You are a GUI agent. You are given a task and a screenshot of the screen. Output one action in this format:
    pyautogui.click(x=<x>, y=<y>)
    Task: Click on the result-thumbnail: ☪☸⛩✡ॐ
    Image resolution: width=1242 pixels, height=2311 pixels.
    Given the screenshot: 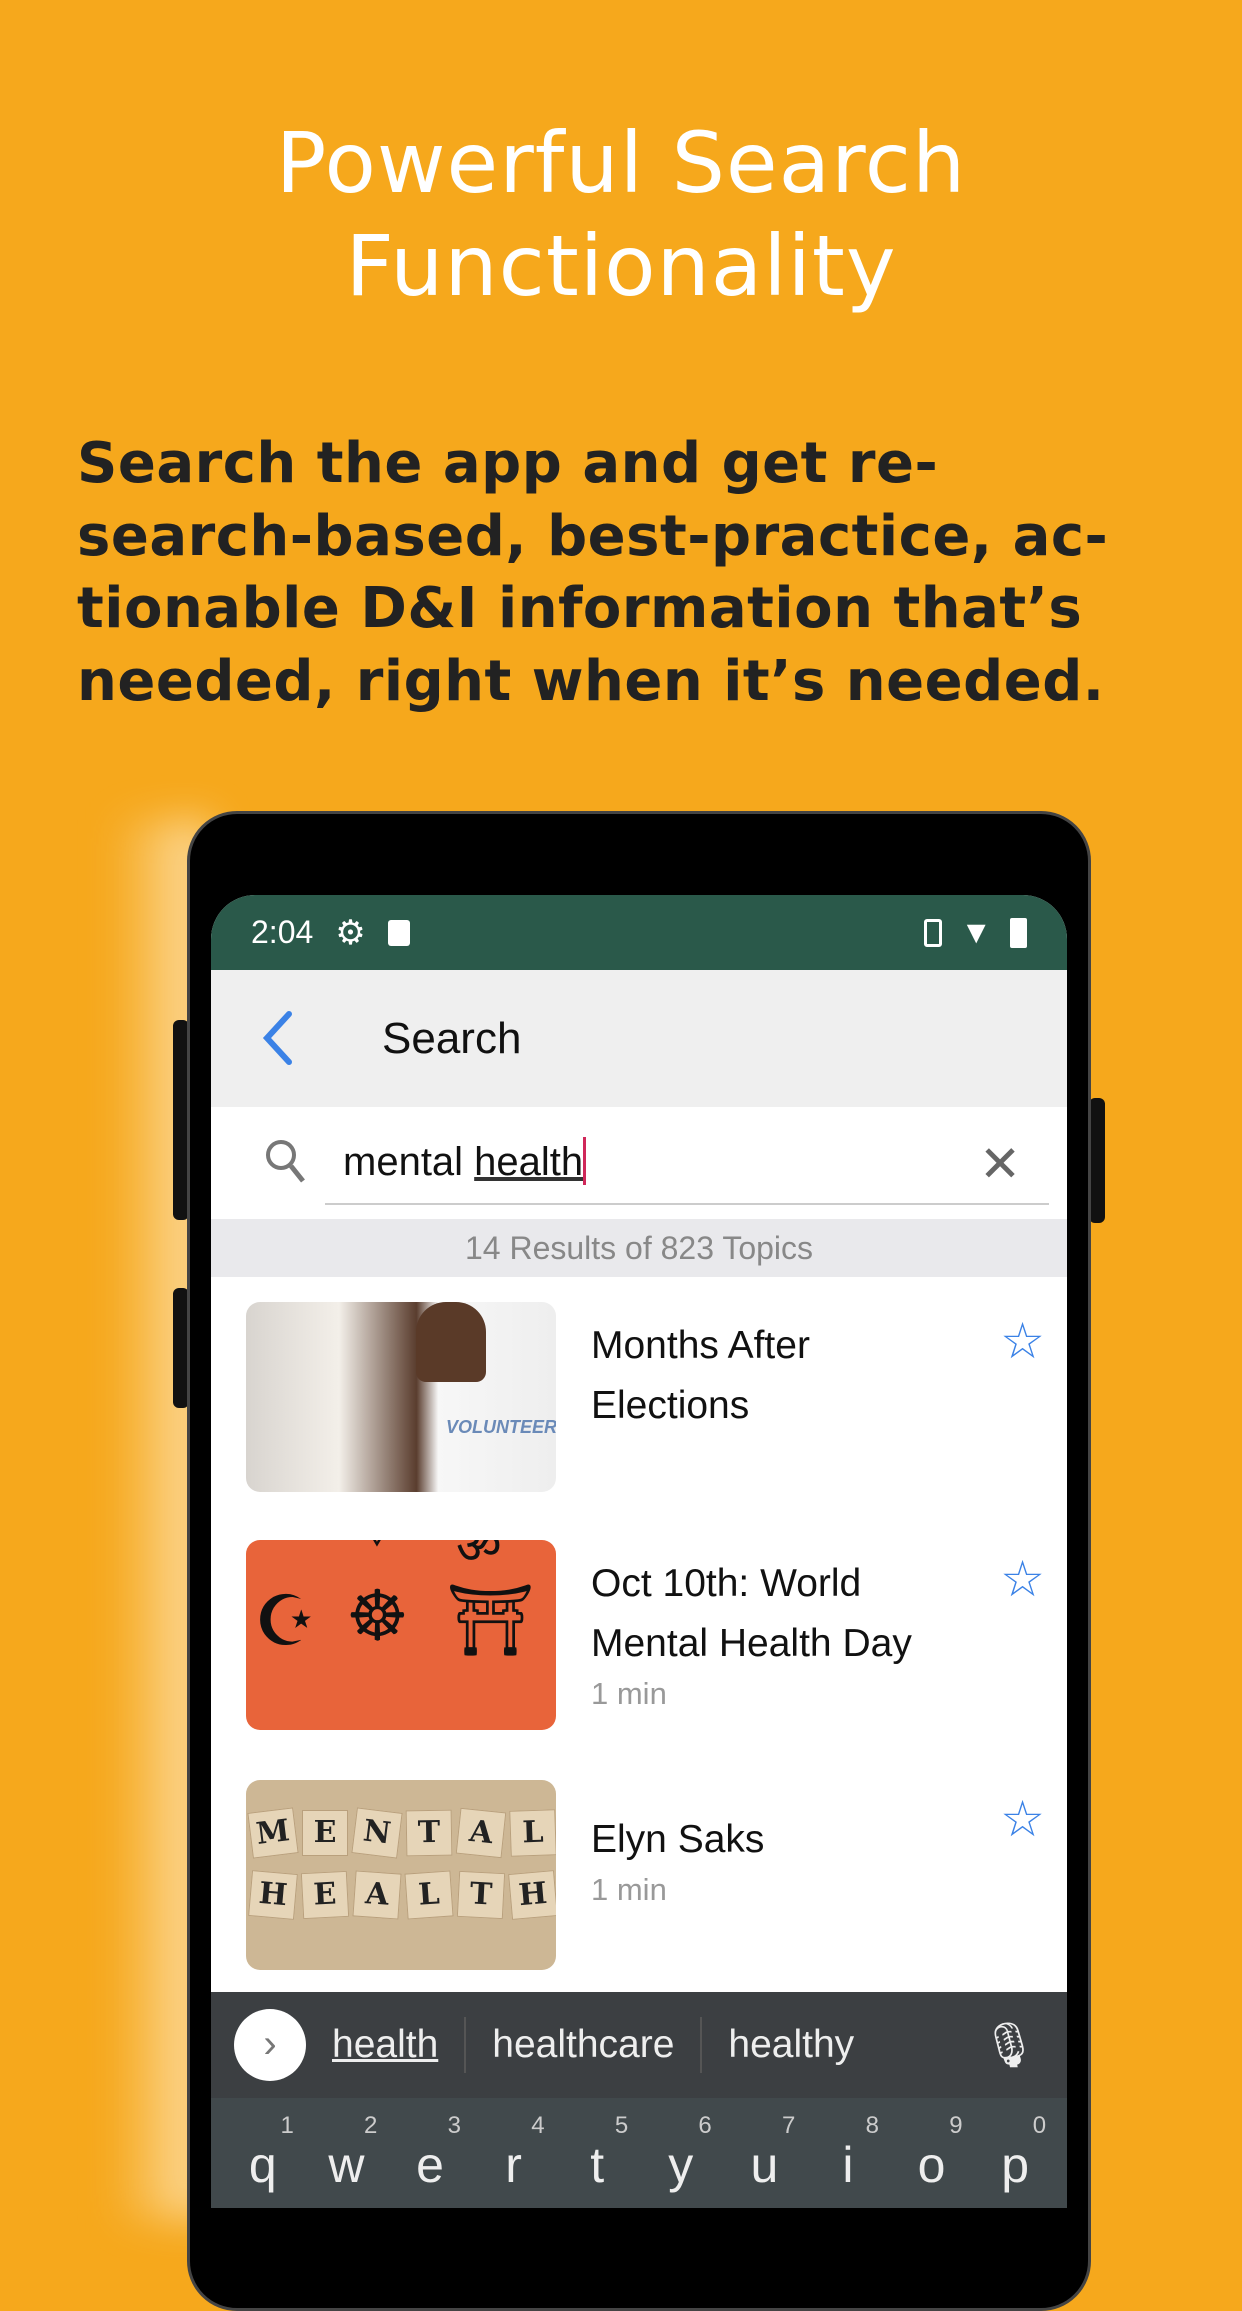 What is the action you would take?
    pyautogui.click(x=401, y=1635)
    